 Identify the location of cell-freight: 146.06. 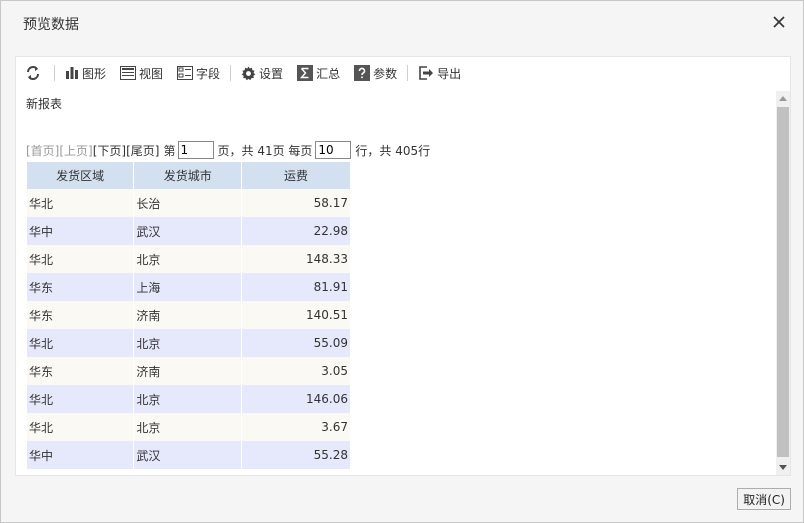
(296, 399).